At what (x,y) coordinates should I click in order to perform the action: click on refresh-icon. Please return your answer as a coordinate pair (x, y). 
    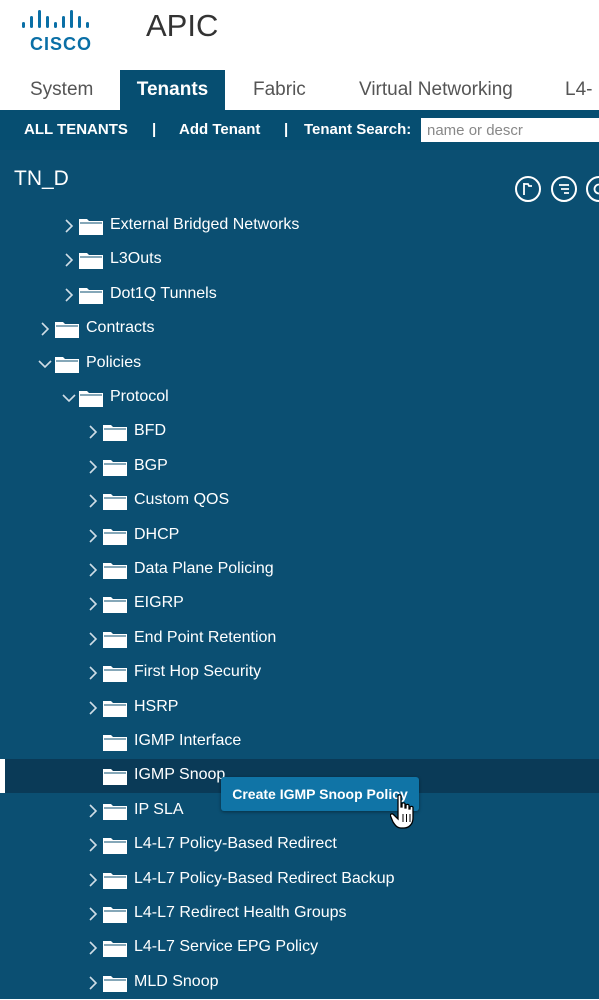
    Looking at the image, I should click on (595, 189).